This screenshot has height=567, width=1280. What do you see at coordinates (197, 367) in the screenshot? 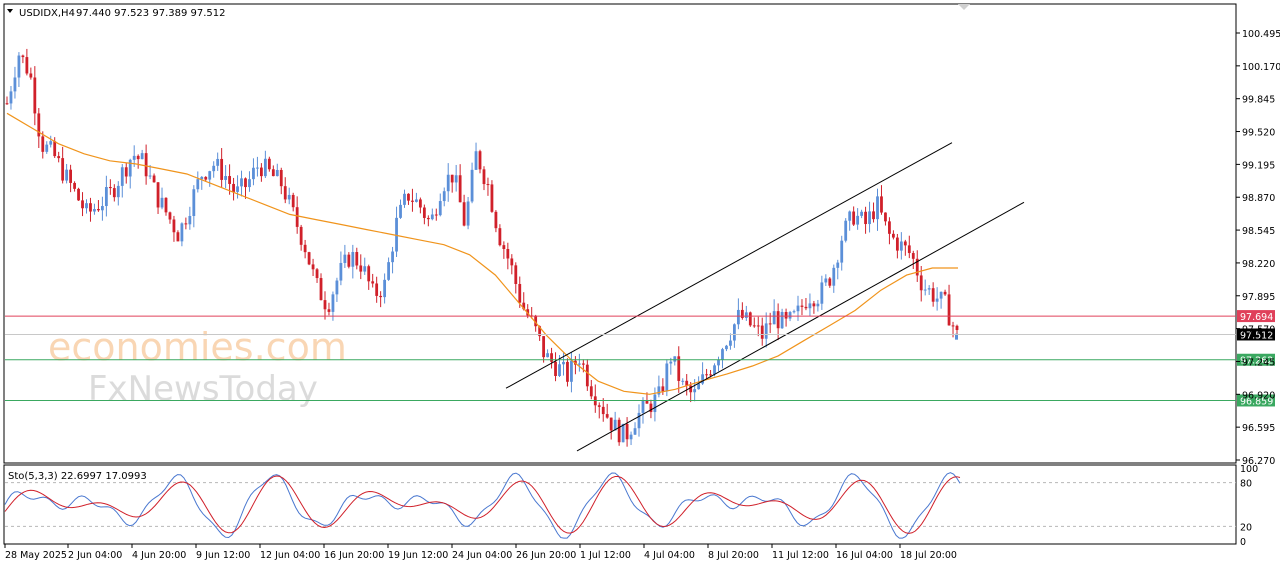
I see `watermark: economies.com FxNewsToday` at bounding box center [197, 367].